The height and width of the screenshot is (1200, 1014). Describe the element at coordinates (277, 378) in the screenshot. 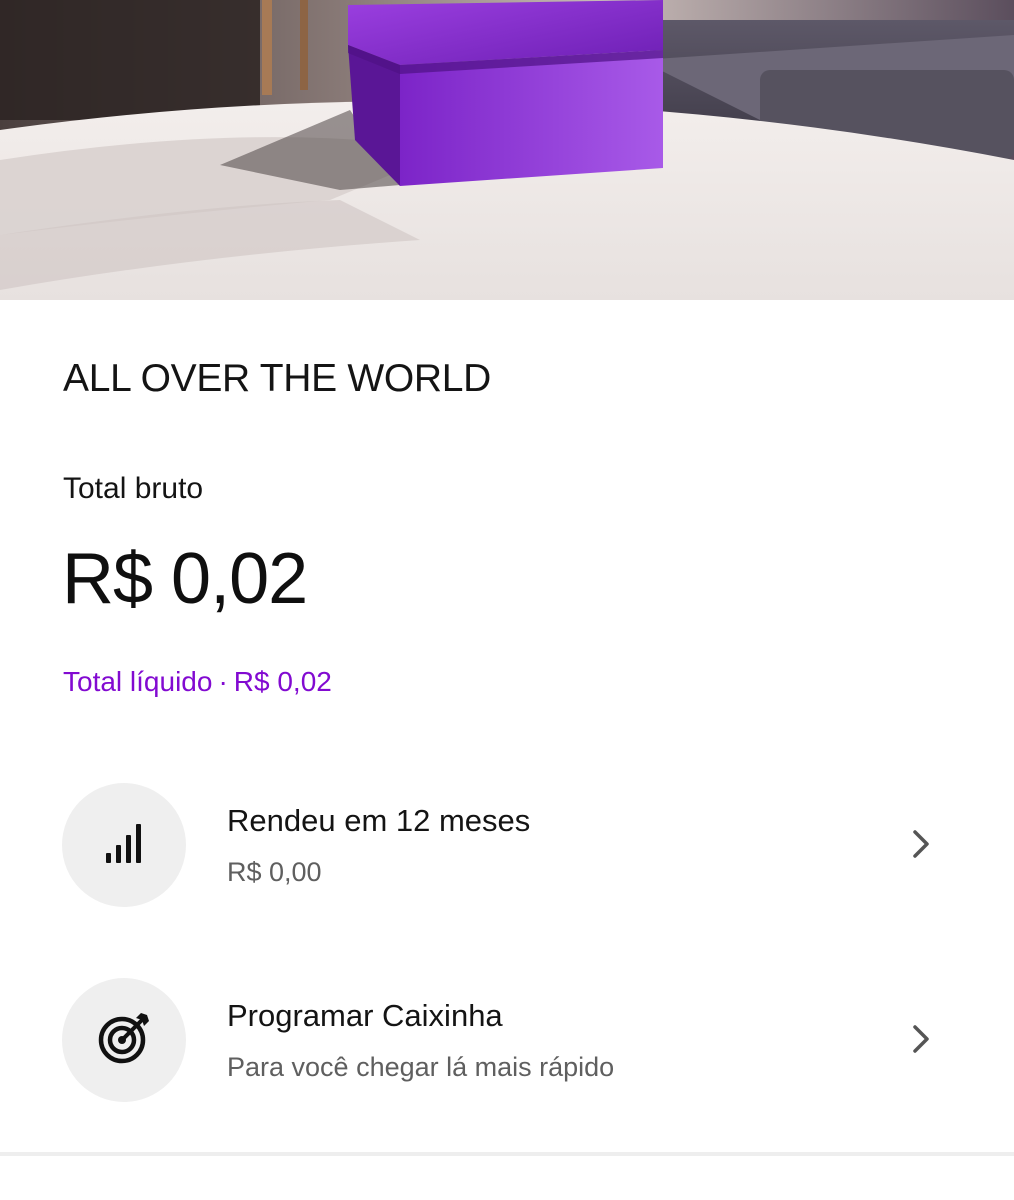

I see `caixinha-name: ALL OVER THE WORLD` at that location.